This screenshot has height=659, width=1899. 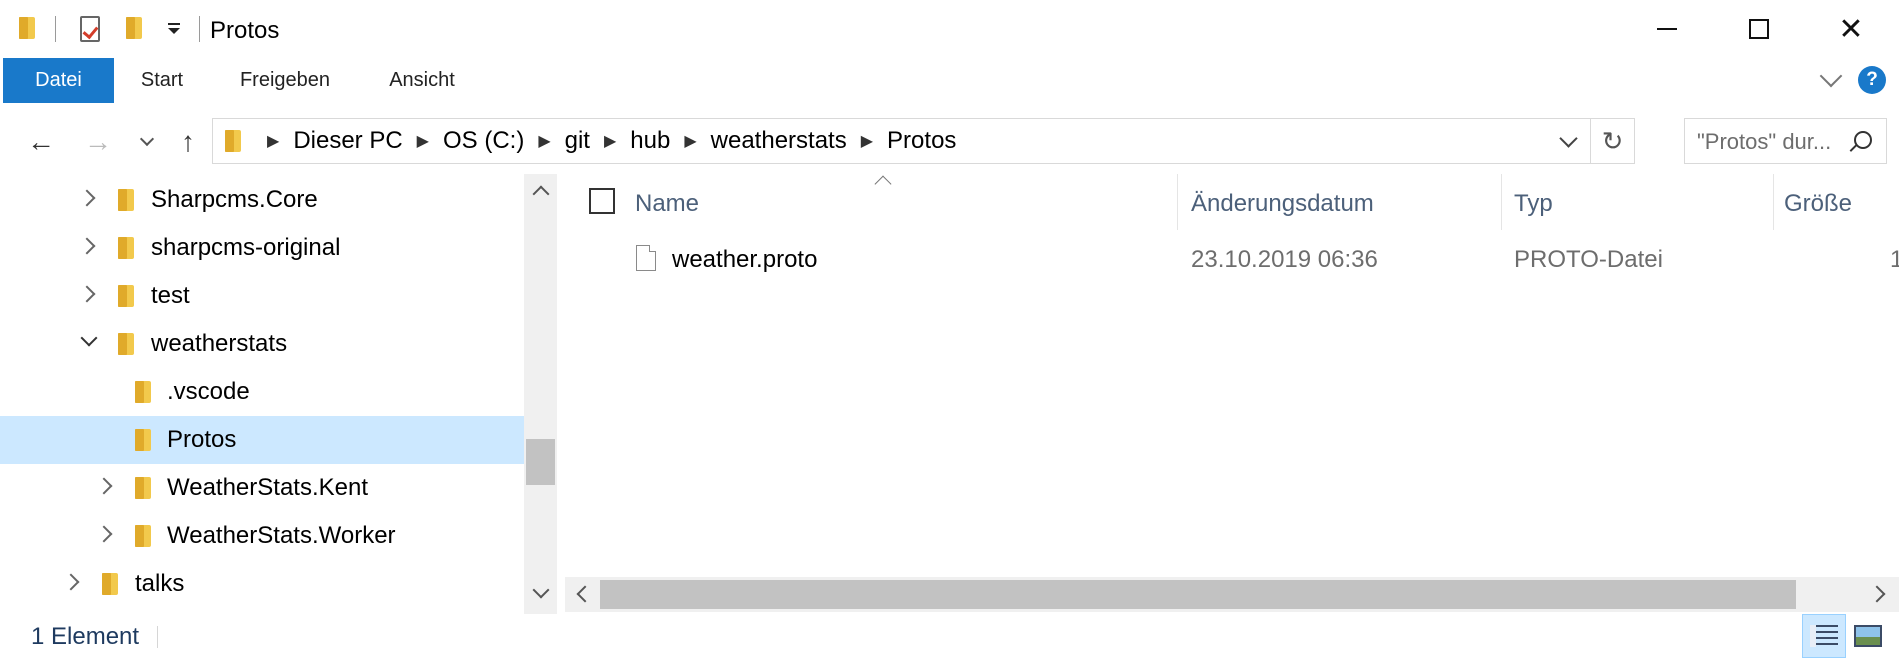 I want to click on large-icons-view-button, so click(x=1868, y=636).